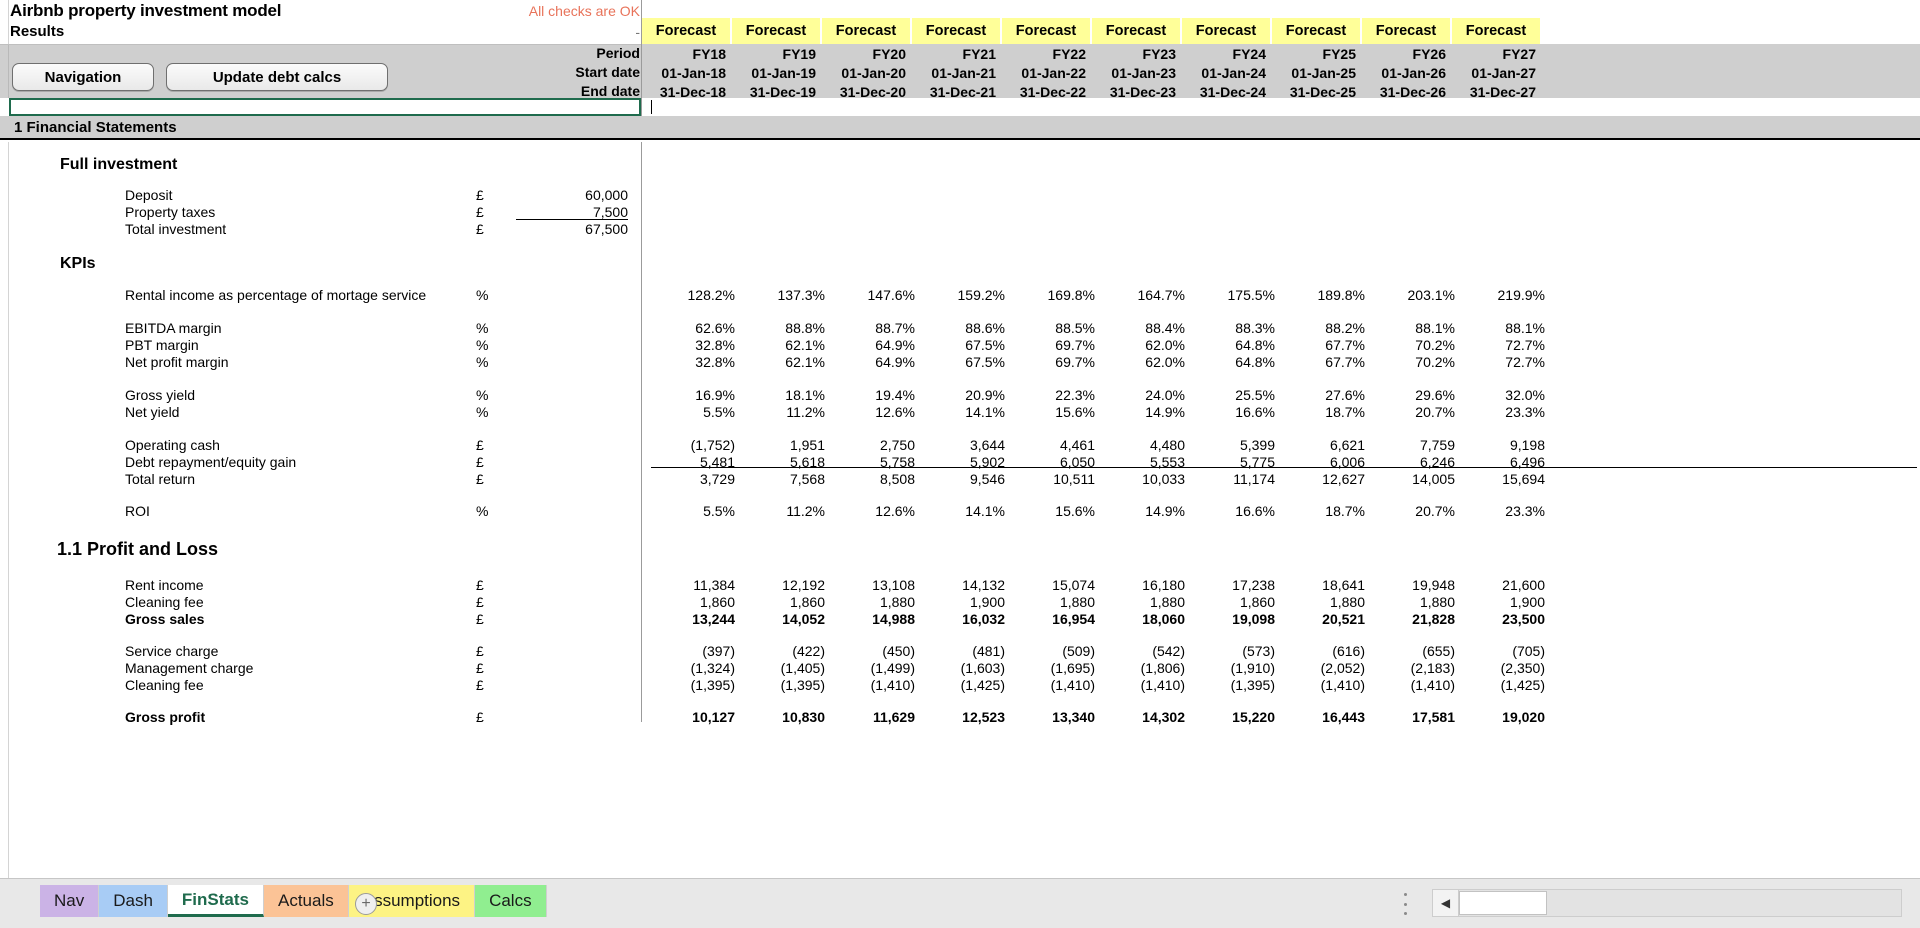 This screenshot has width=1920, height=928. What do you see at coordinates (1415, 328) in the screenshot?
I see `cell-fy26: 88.1%` at bounding box center [1415, 328].